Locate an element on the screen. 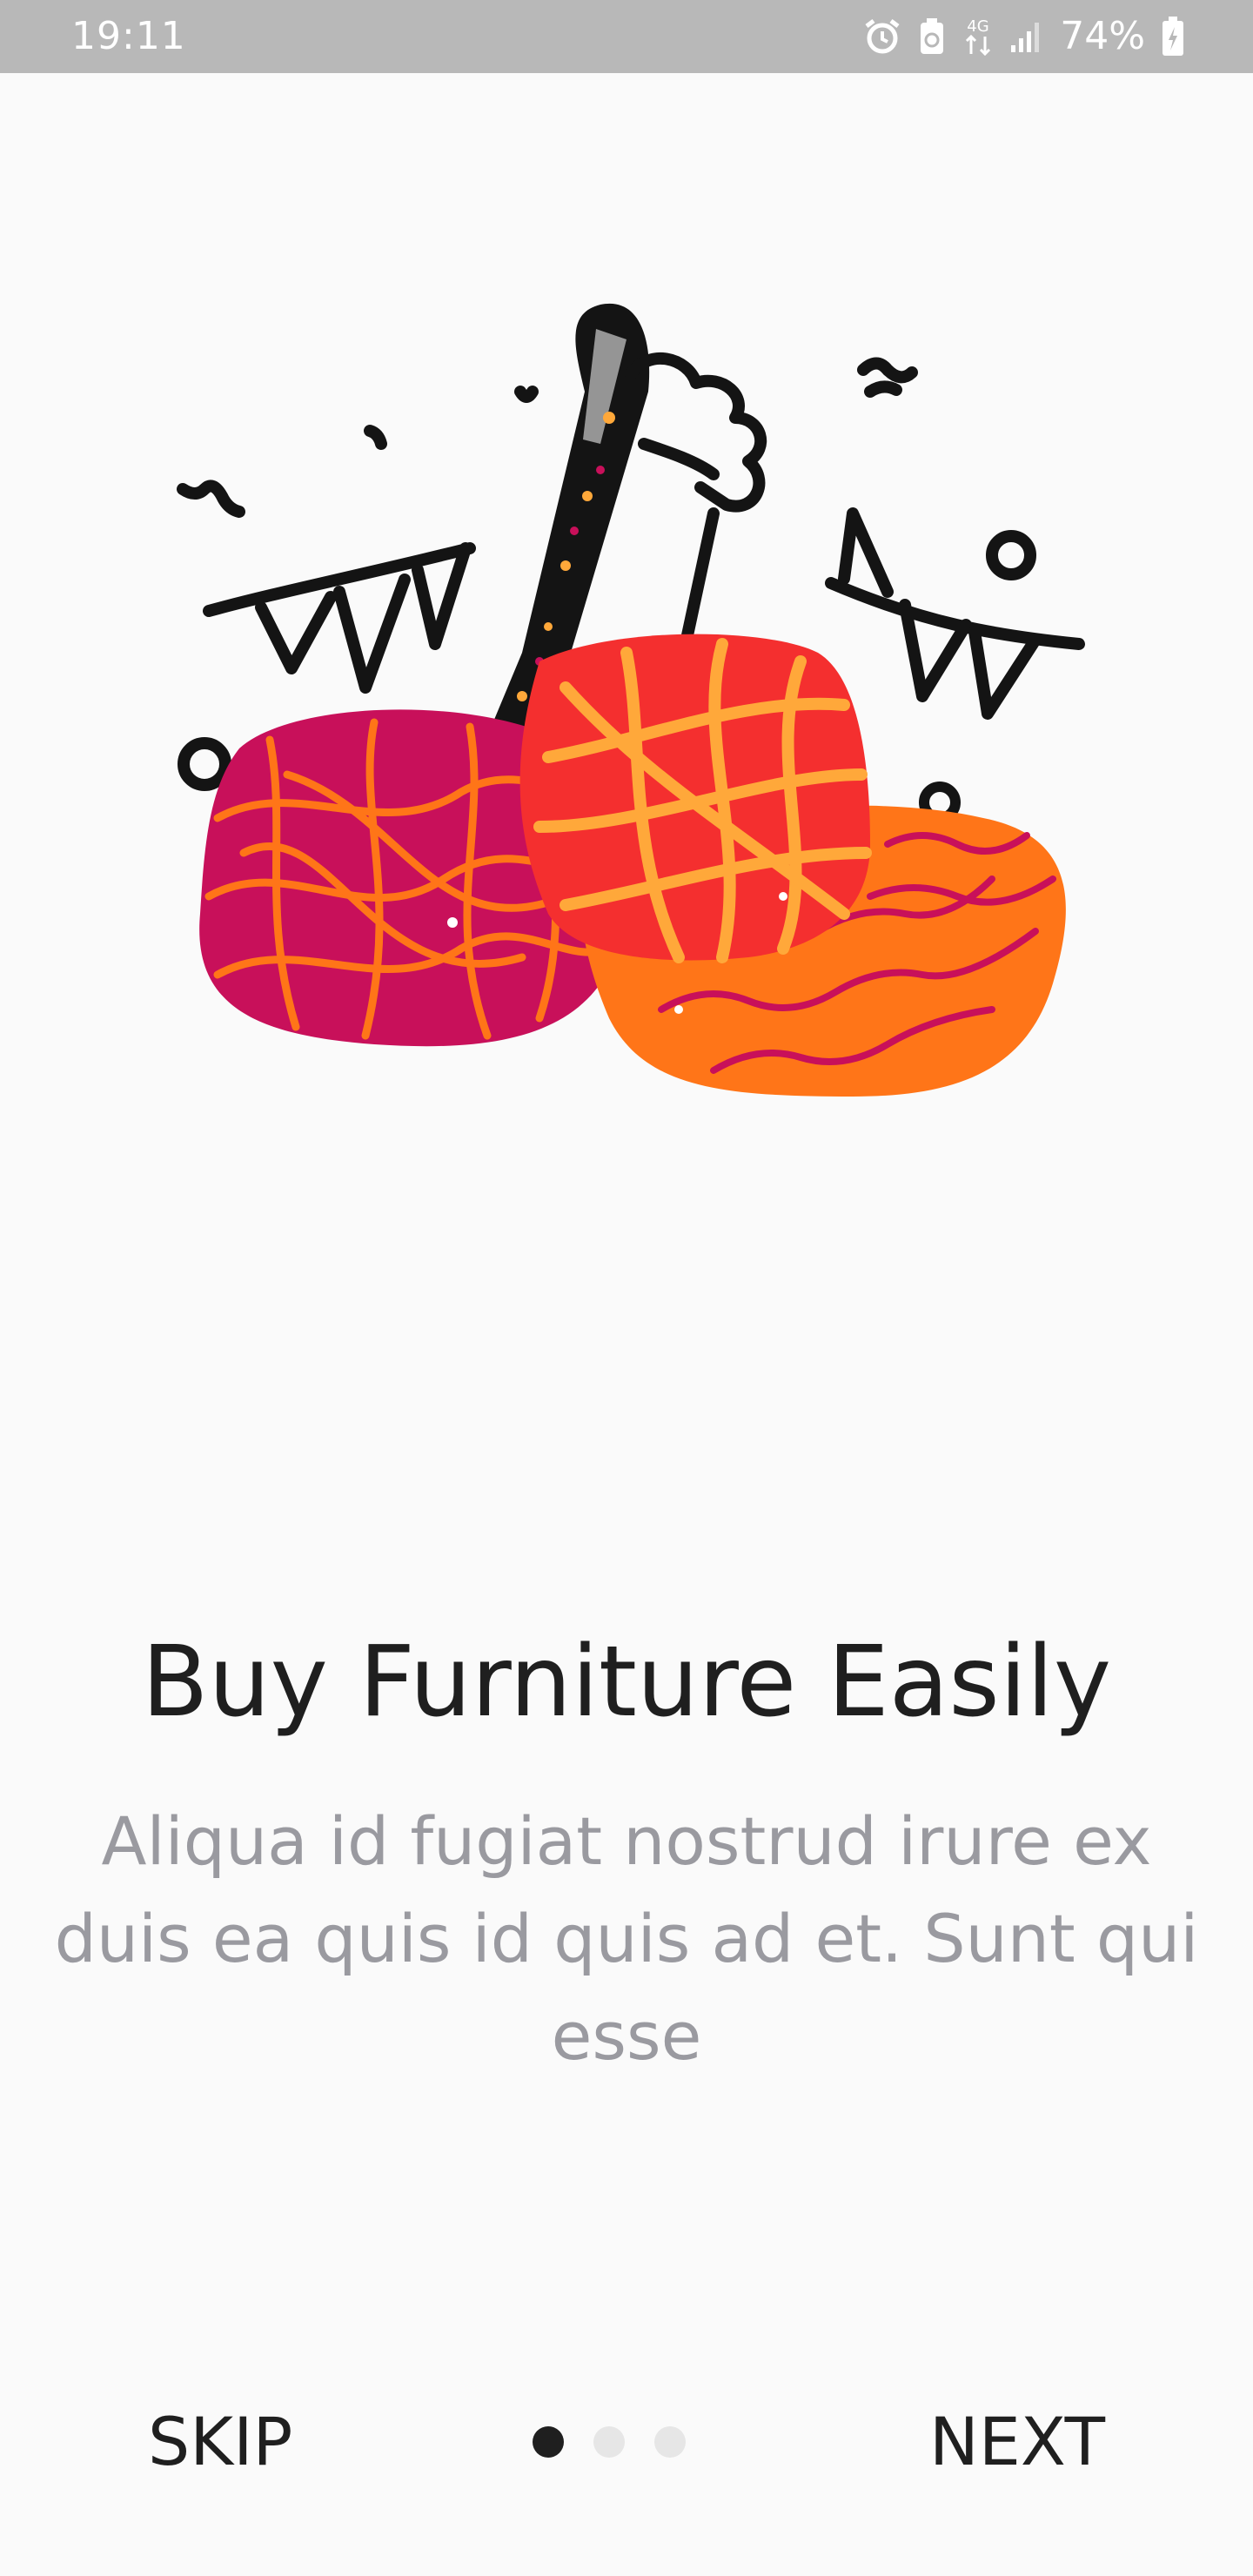 This screenshot has height=2576, width=1253. next-button: NEXT is located at coordinates (1017, 2442).